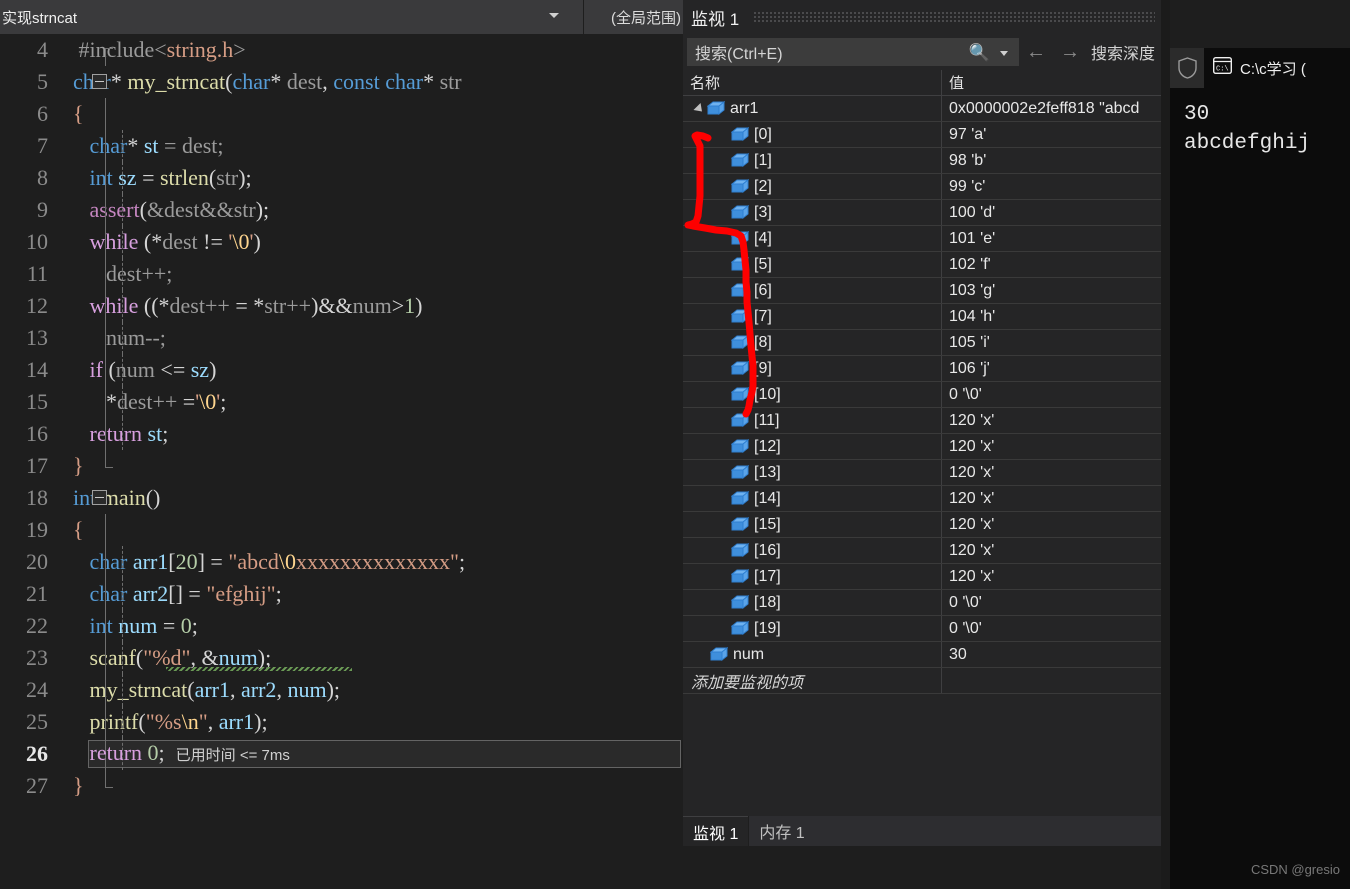 The height and width of the screenshot is (889, 1350). Describe the element at coordinates (37, 241) in the screenshot. I see `line-number: 10` at that location.